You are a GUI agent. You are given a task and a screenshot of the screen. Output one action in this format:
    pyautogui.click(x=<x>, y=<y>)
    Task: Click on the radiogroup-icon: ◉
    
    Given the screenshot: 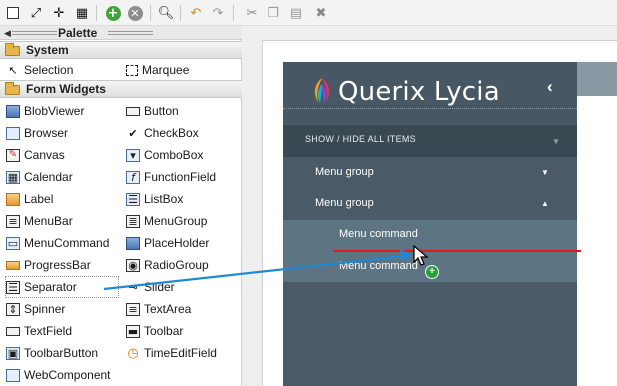 What is the action you would take?
    pyautogui.click(x=133, y=265)
    